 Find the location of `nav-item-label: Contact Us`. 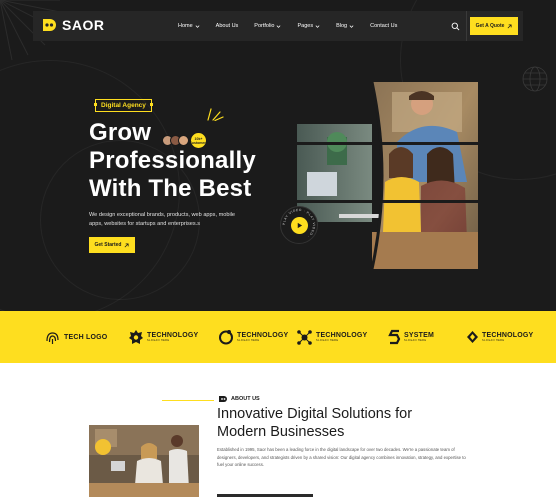

nav-item-label: Contact Us is located at coordinates (384, 26).